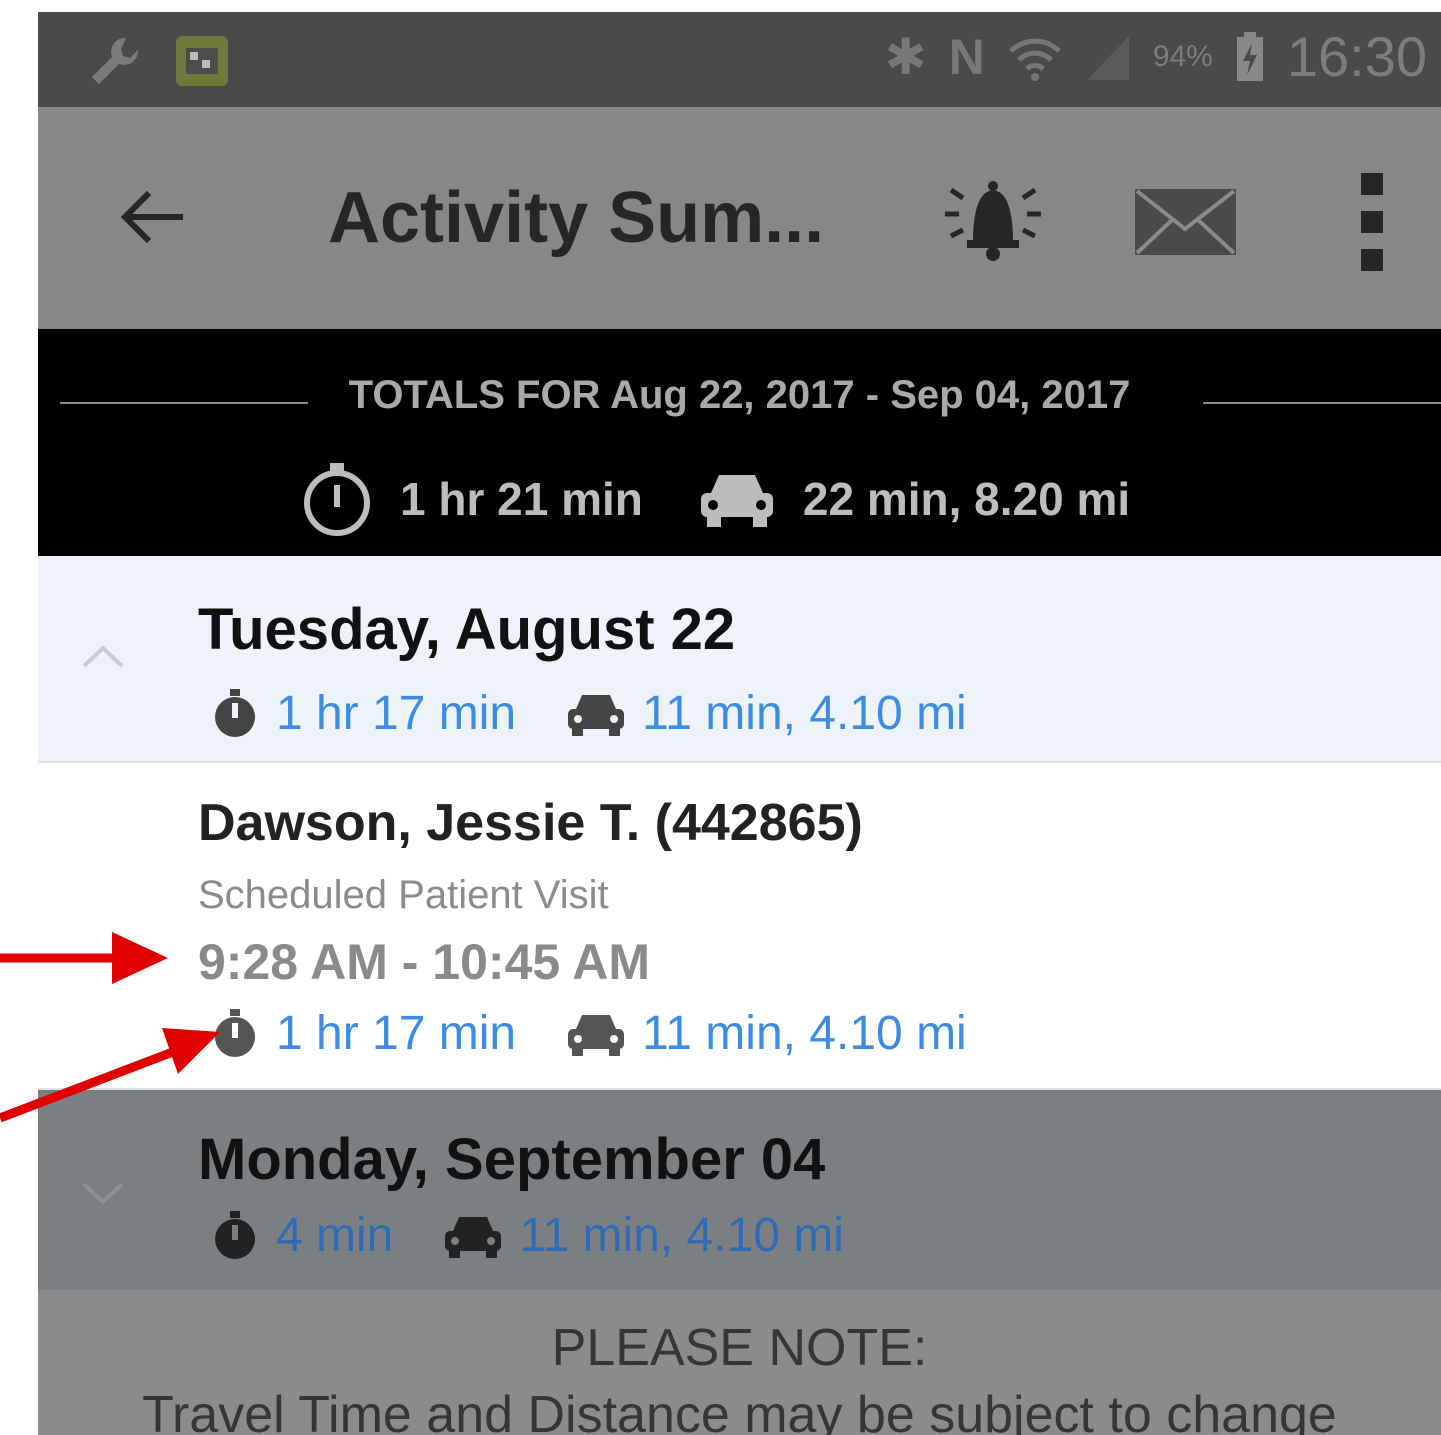  I want to click on overflow-menu-icon, so click(1373, 222).